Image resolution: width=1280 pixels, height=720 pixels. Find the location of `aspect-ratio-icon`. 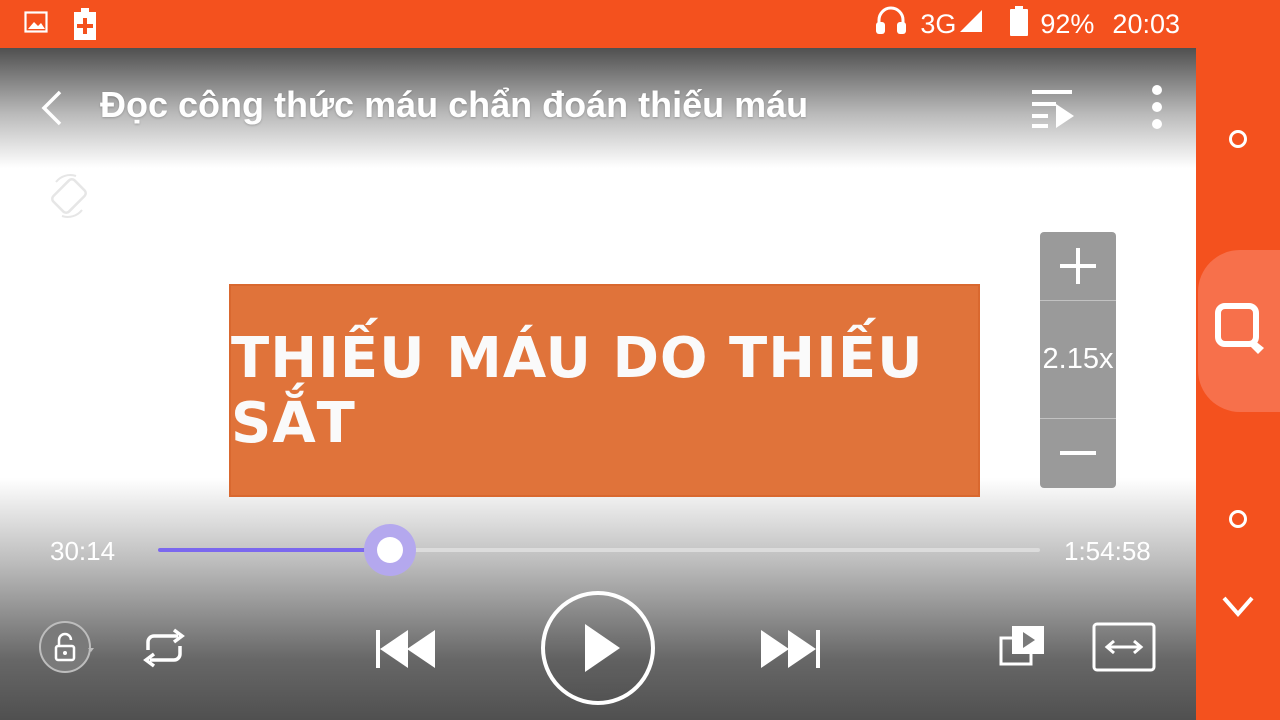

aspect-ratio-icon is located at coordinates (1124, 647).